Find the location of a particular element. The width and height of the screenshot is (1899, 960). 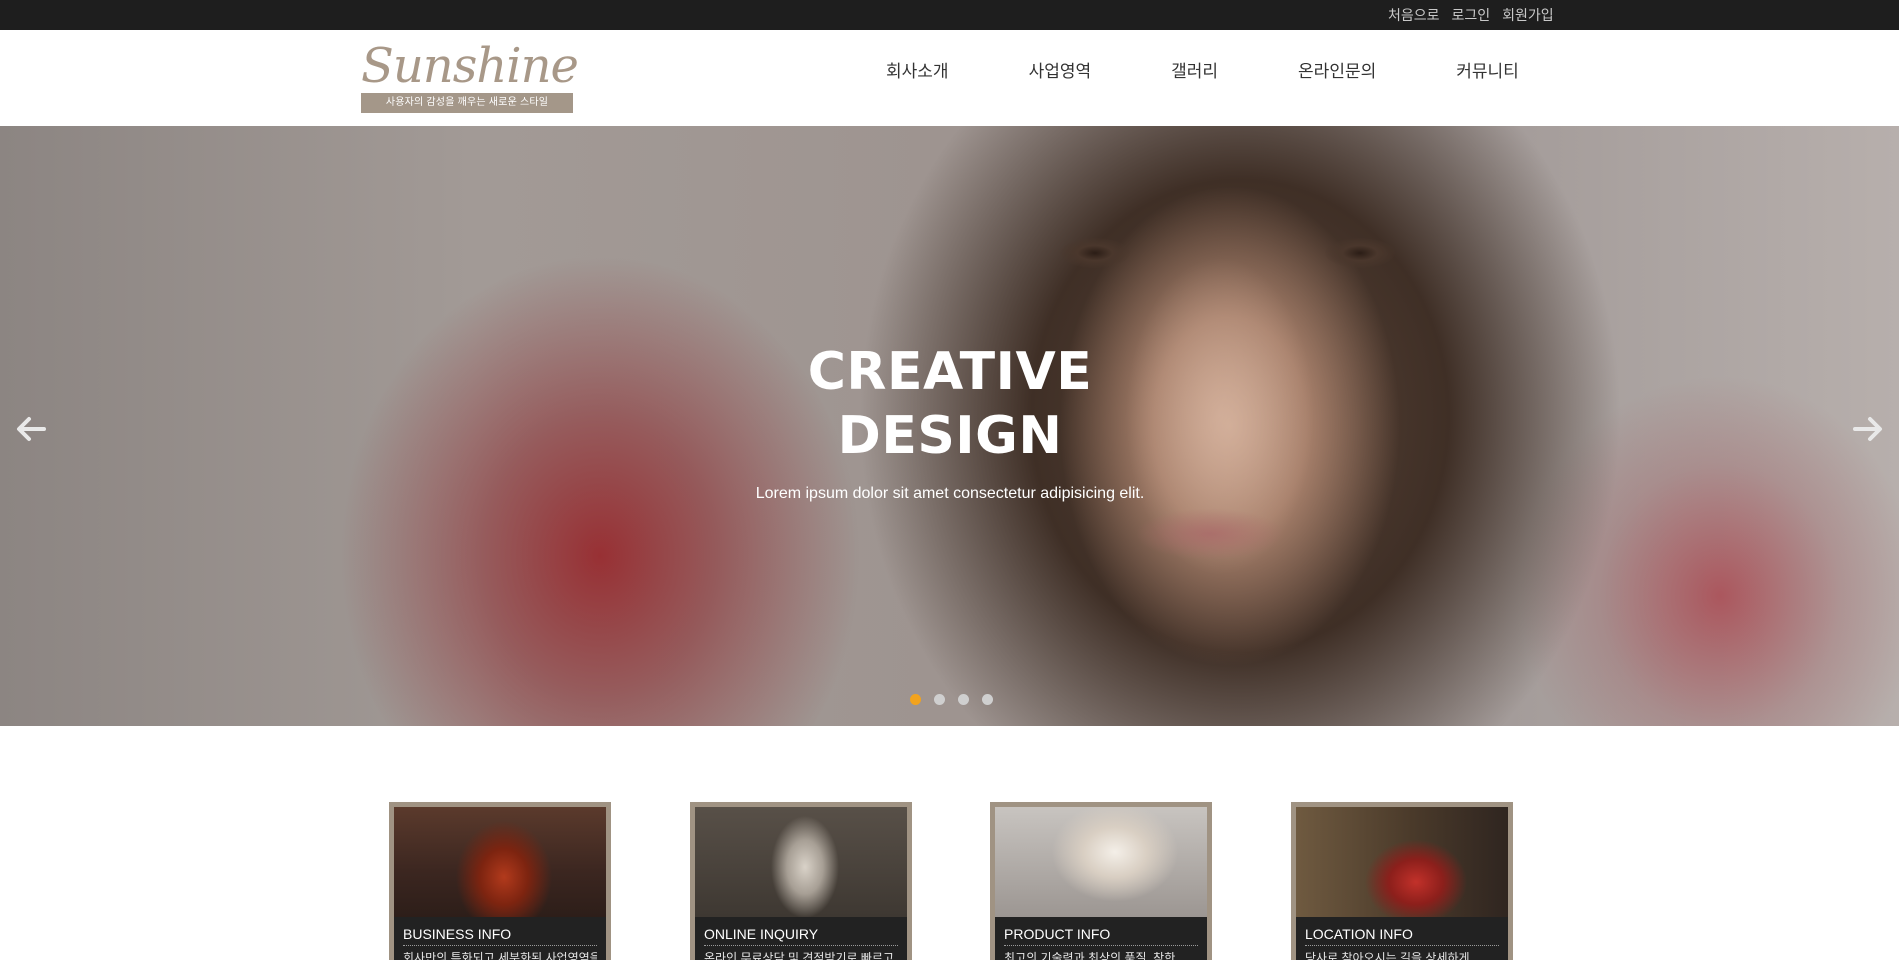

card-body: LOCATION INFO 당사로 찾아오시는 길을 상세하게 is located at coordinates (1402, 938).